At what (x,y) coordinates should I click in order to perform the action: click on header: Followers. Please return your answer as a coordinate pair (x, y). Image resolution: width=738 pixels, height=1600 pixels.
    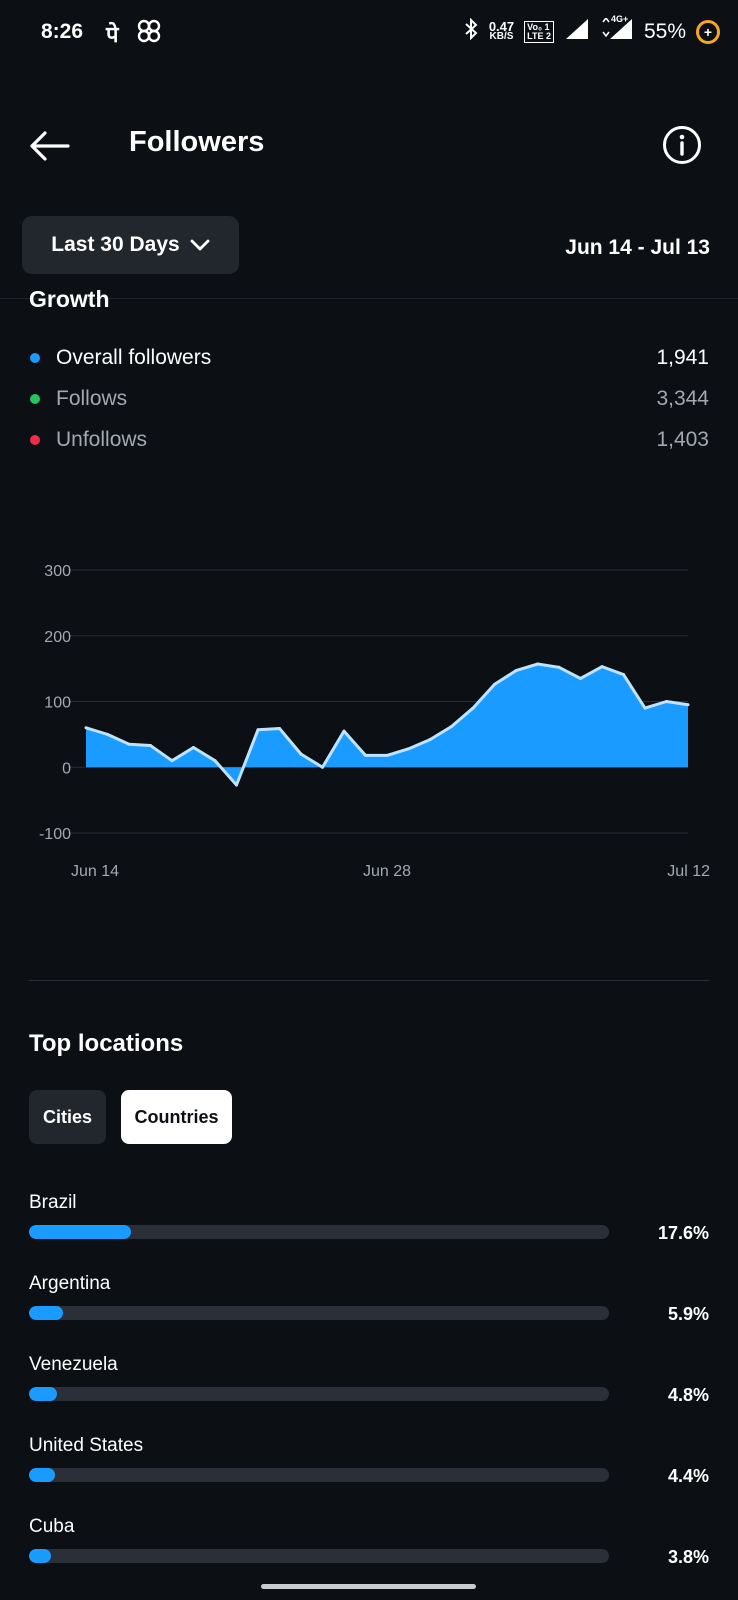
    Looking at the image, I should click on (369, 145).